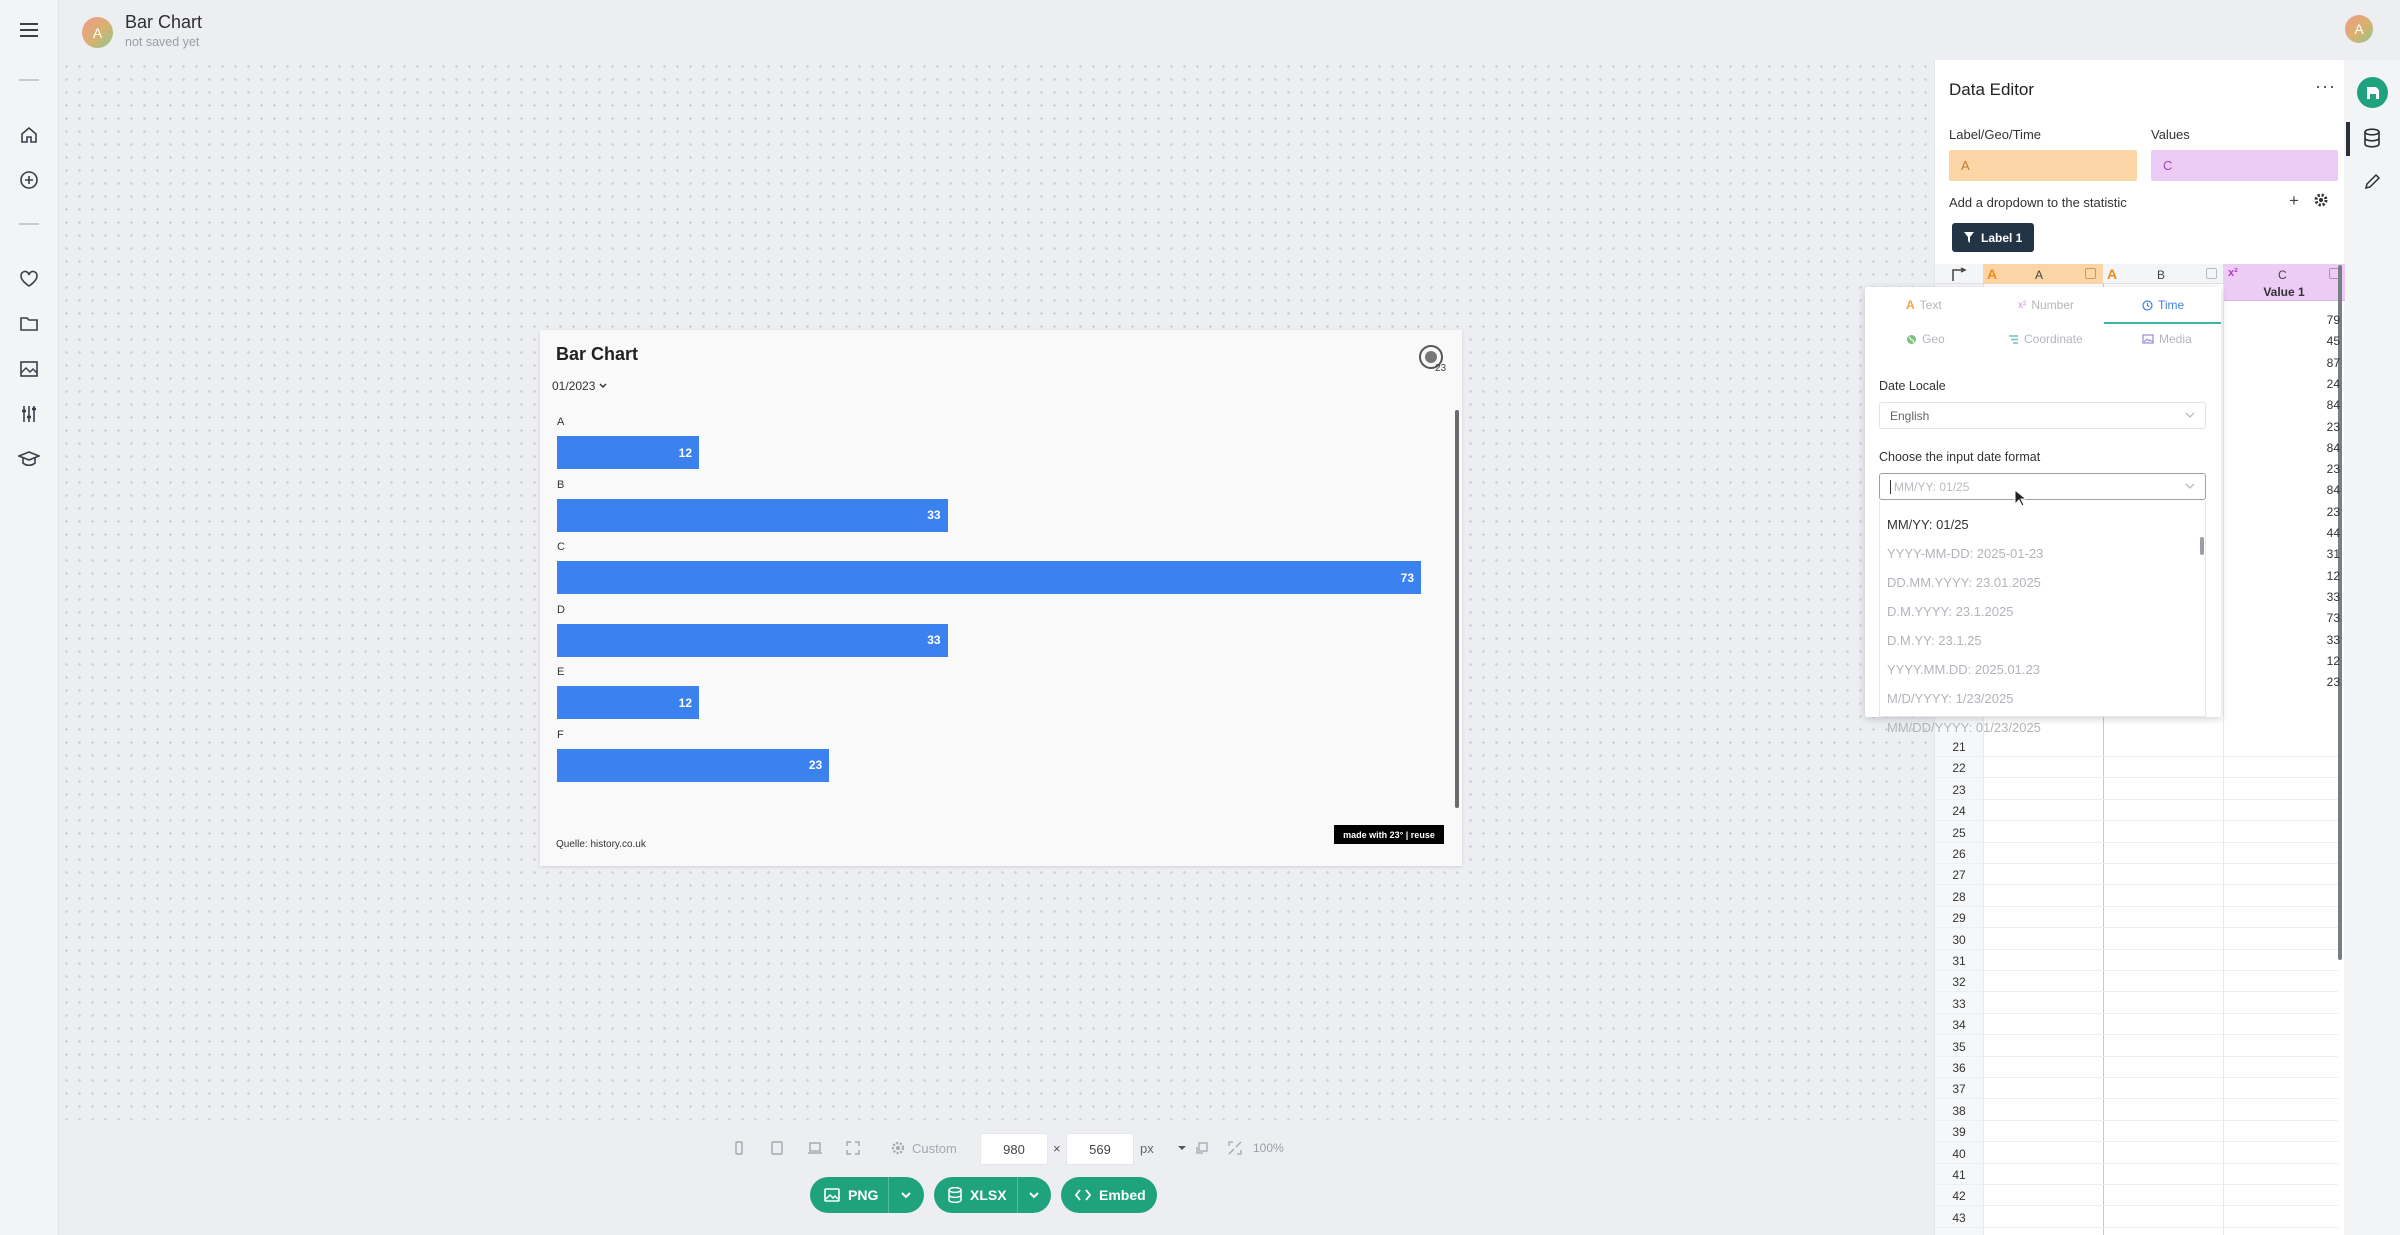 The height and width of the screenshot is (1235, 2400). I want to click on date-format-input: MM/YY: 01/25, so click(2042, 486).